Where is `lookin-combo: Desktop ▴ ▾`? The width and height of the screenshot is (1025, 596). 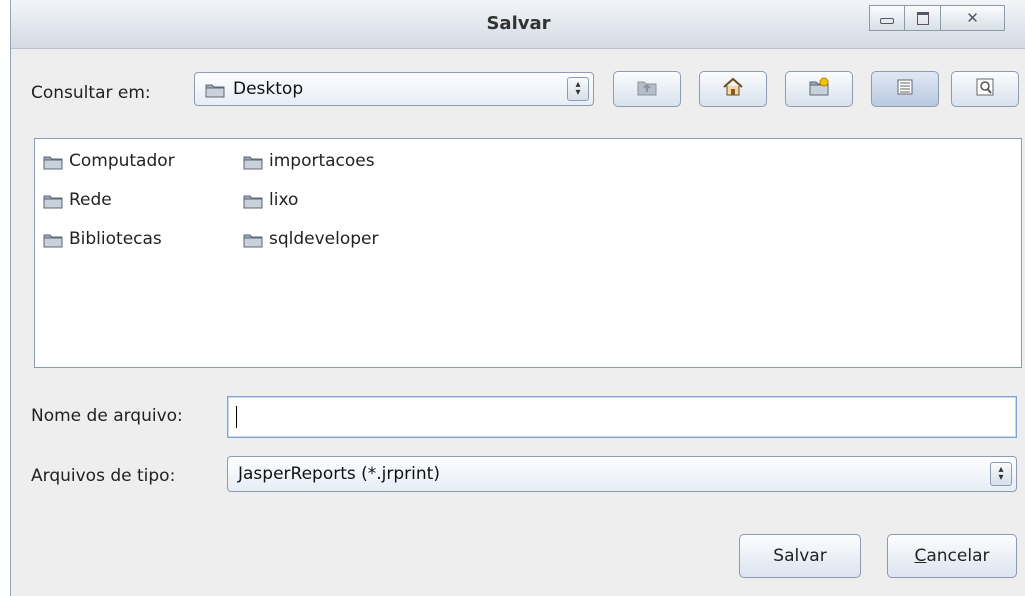 lookin-combo: Desktop ▴ ▾ is located at coordinates (394, 89).